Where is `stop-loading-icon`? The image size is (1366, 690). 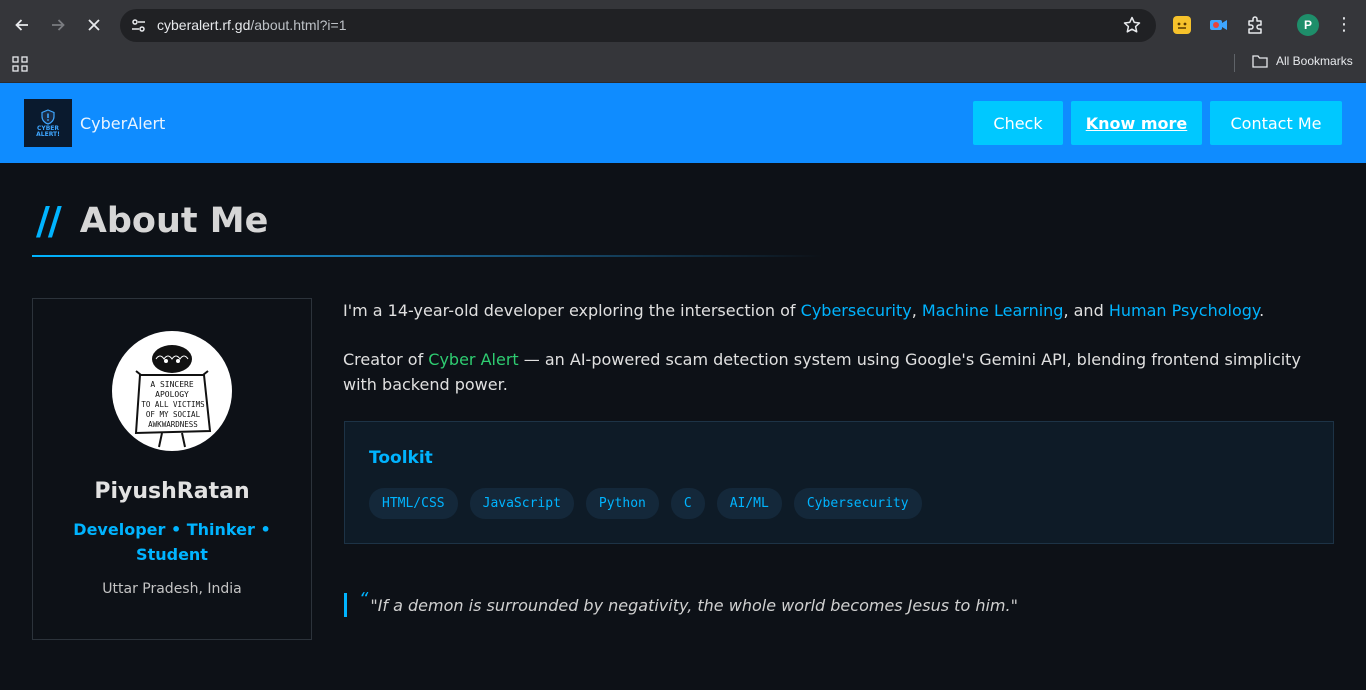 stop-loading-icon is located at coordinates (94, 25).